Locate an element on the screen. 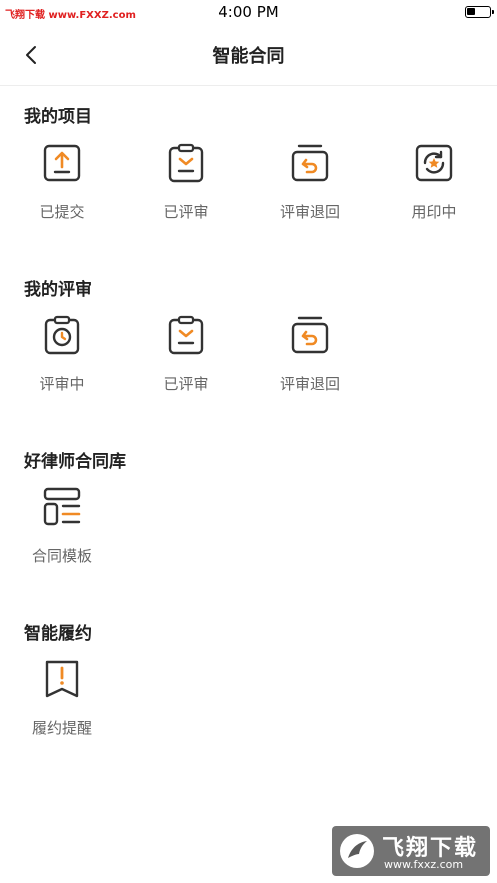 The image size is (497, 883). item-label: 用印中 is located at coordinates (434, 212).